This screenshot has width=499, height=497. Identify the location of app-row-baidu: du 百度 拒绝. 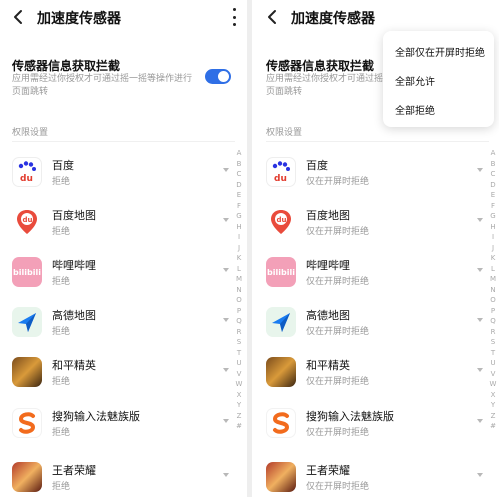
(122, 176).